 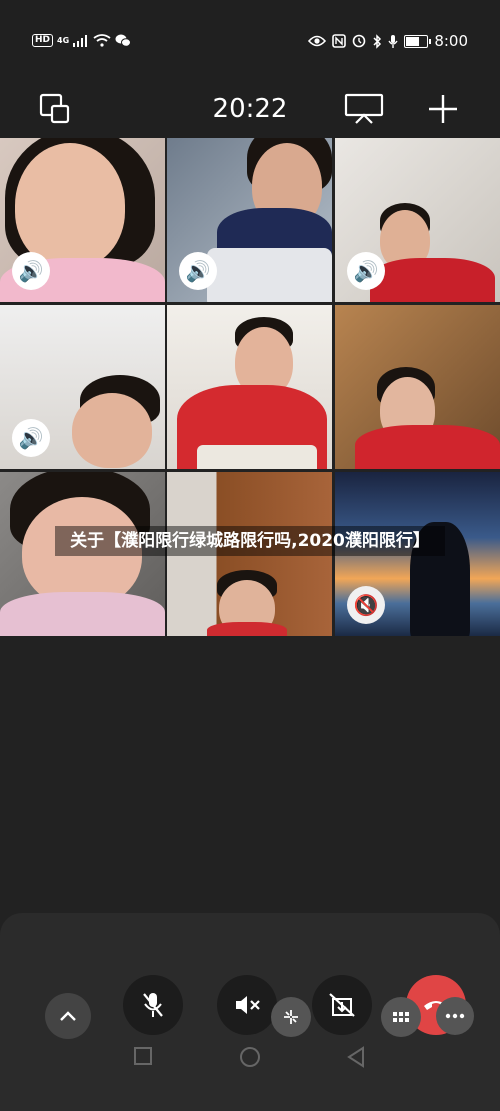 I want to click on status-left: HD 4G, so click(x=82, y=40).